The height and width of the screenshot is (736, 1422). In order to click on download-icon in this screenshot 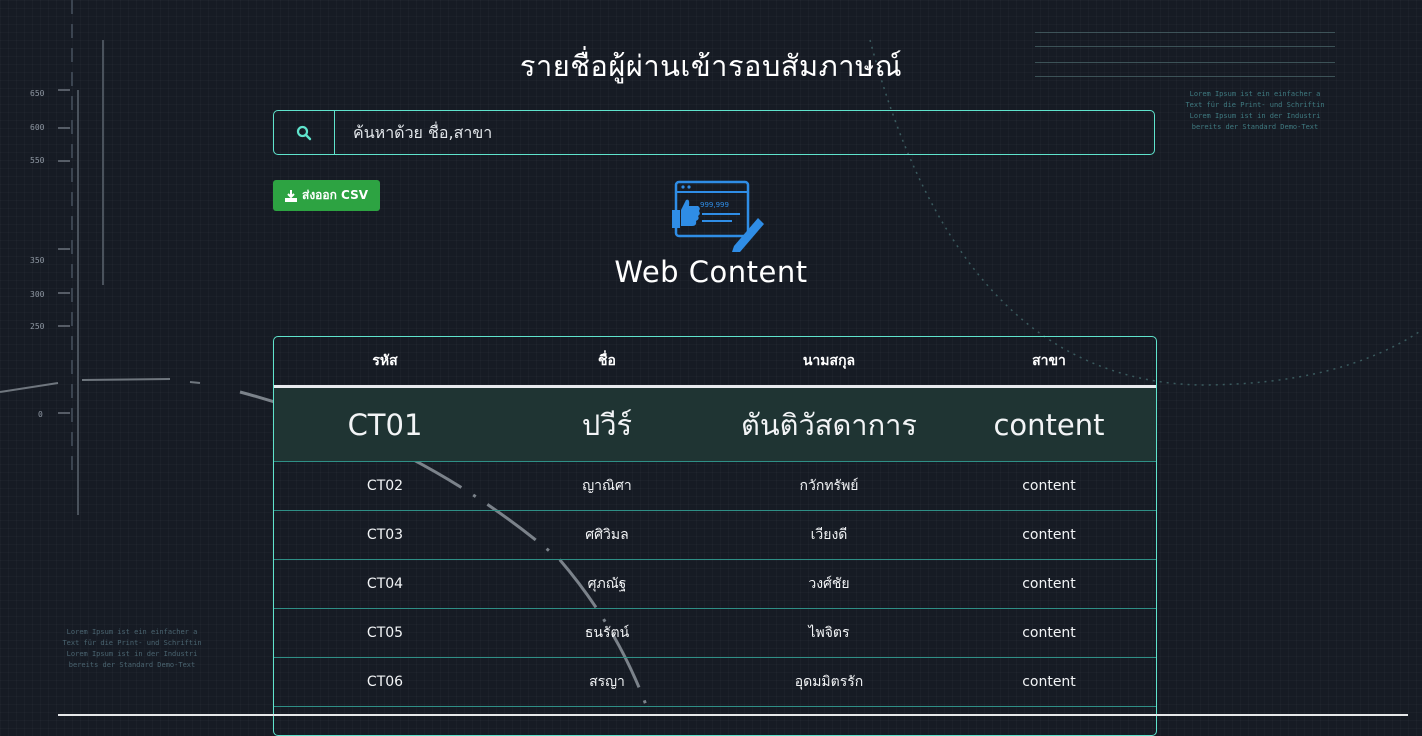, I will do `click(291, 196)`.